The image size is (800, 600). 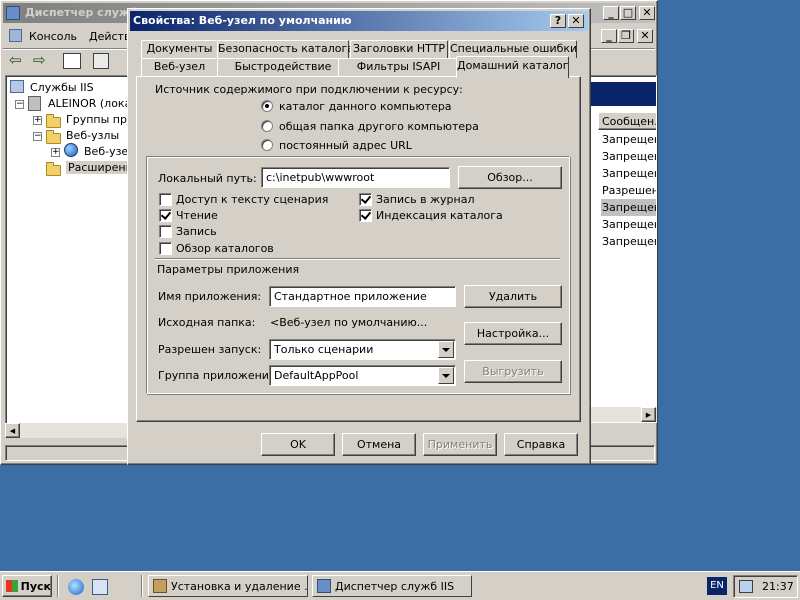 What do you see at coordinates (283, 67) in the screenshot?
I see `tab-performance: Быстродействие` at bounding box center [283, 67].